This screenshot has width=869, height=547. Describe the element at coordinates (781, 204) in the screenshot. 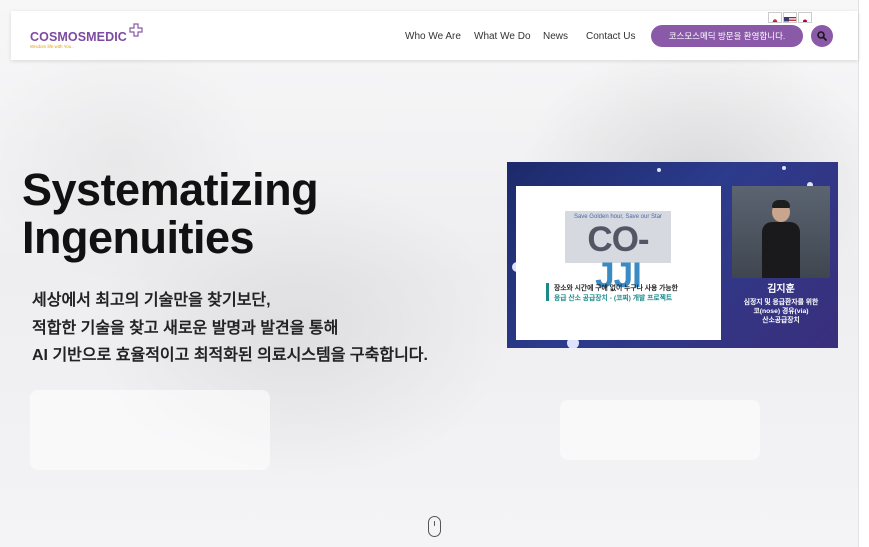

I see `speaker-hair` at that location.